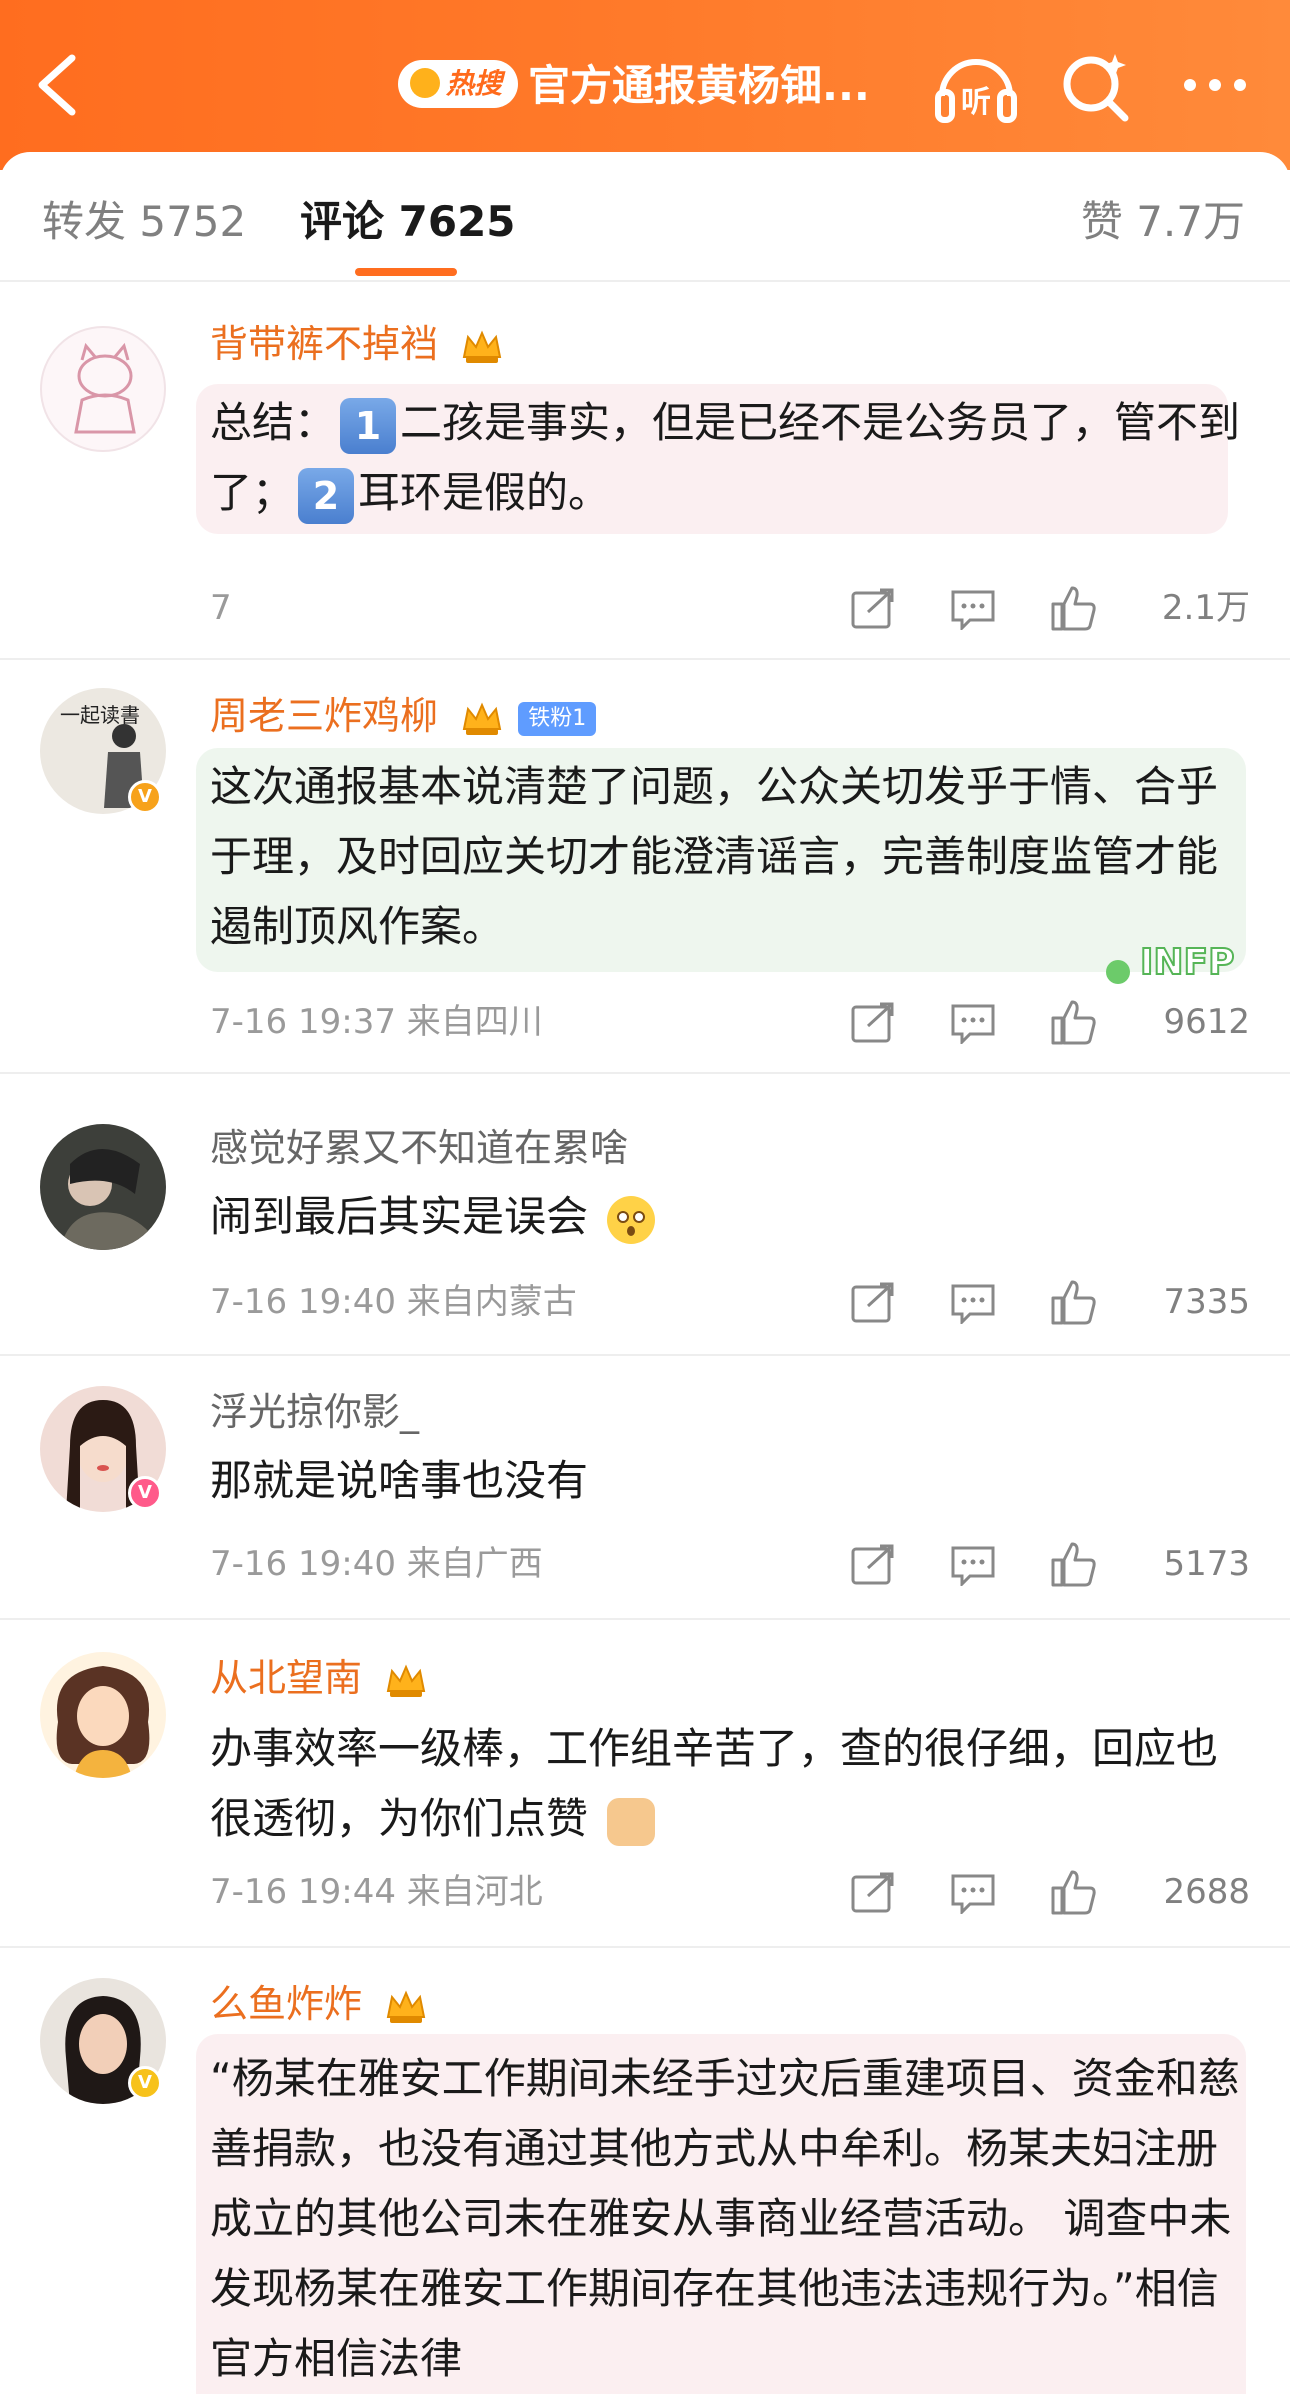  I want to click on thumbs-up-emoji-icon, so click(631, 1821).